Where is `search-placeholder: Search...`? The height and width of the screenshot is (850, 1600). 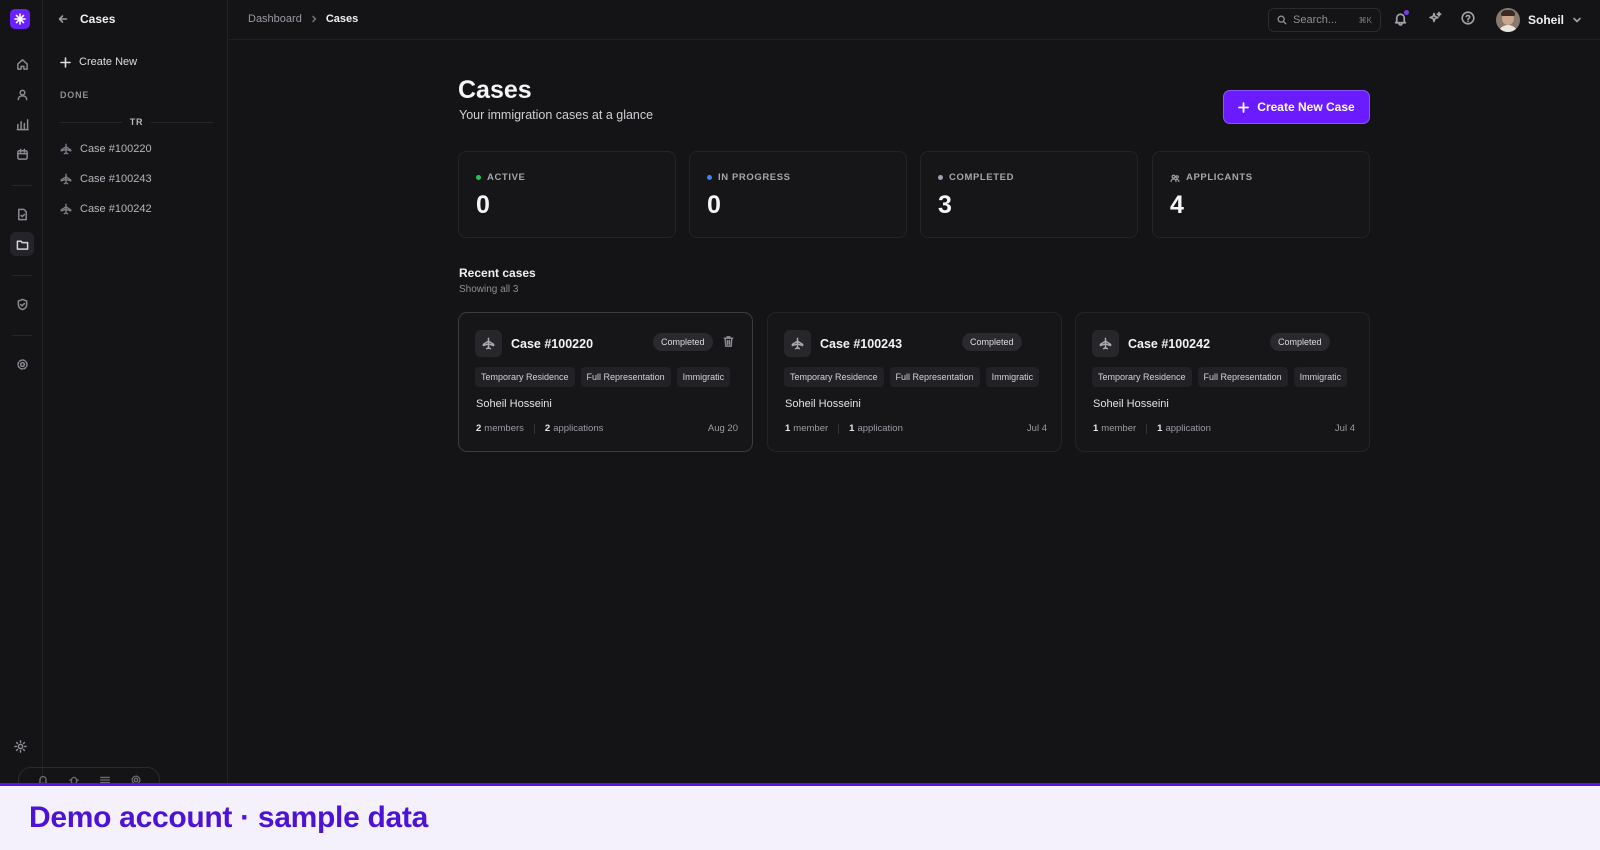 search-placeholder: Search... is located at coordinates (1315, 20).